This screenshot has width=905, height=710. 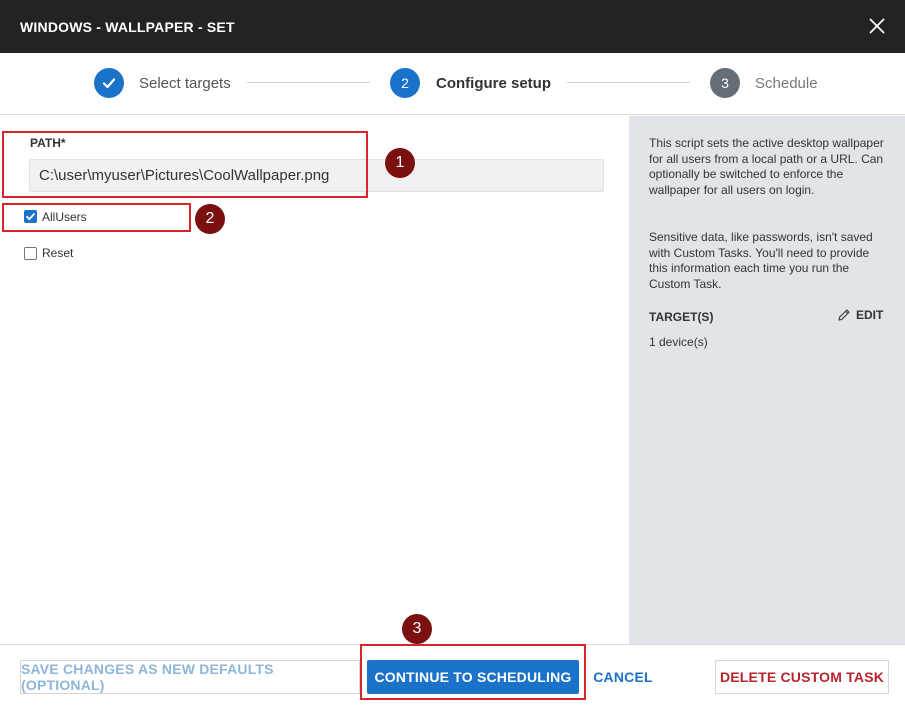 I want to click on target-device-count: 1 device(s), so click(x=678, y=342).